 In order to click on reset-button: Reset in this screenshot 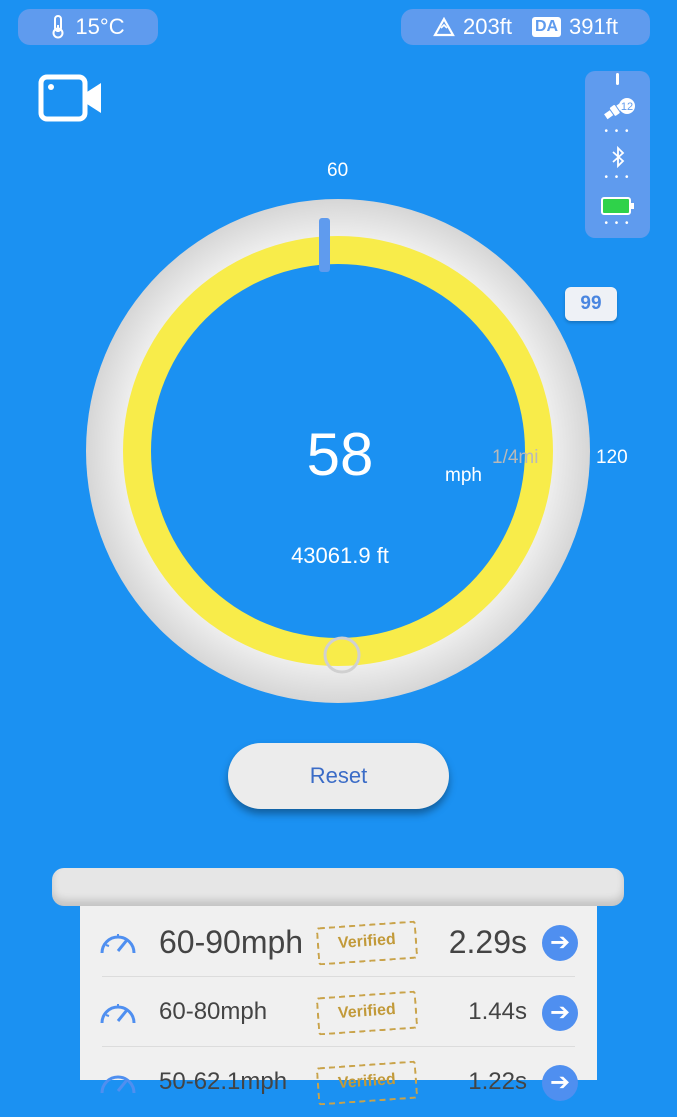, I will do `click(338, 776)`.